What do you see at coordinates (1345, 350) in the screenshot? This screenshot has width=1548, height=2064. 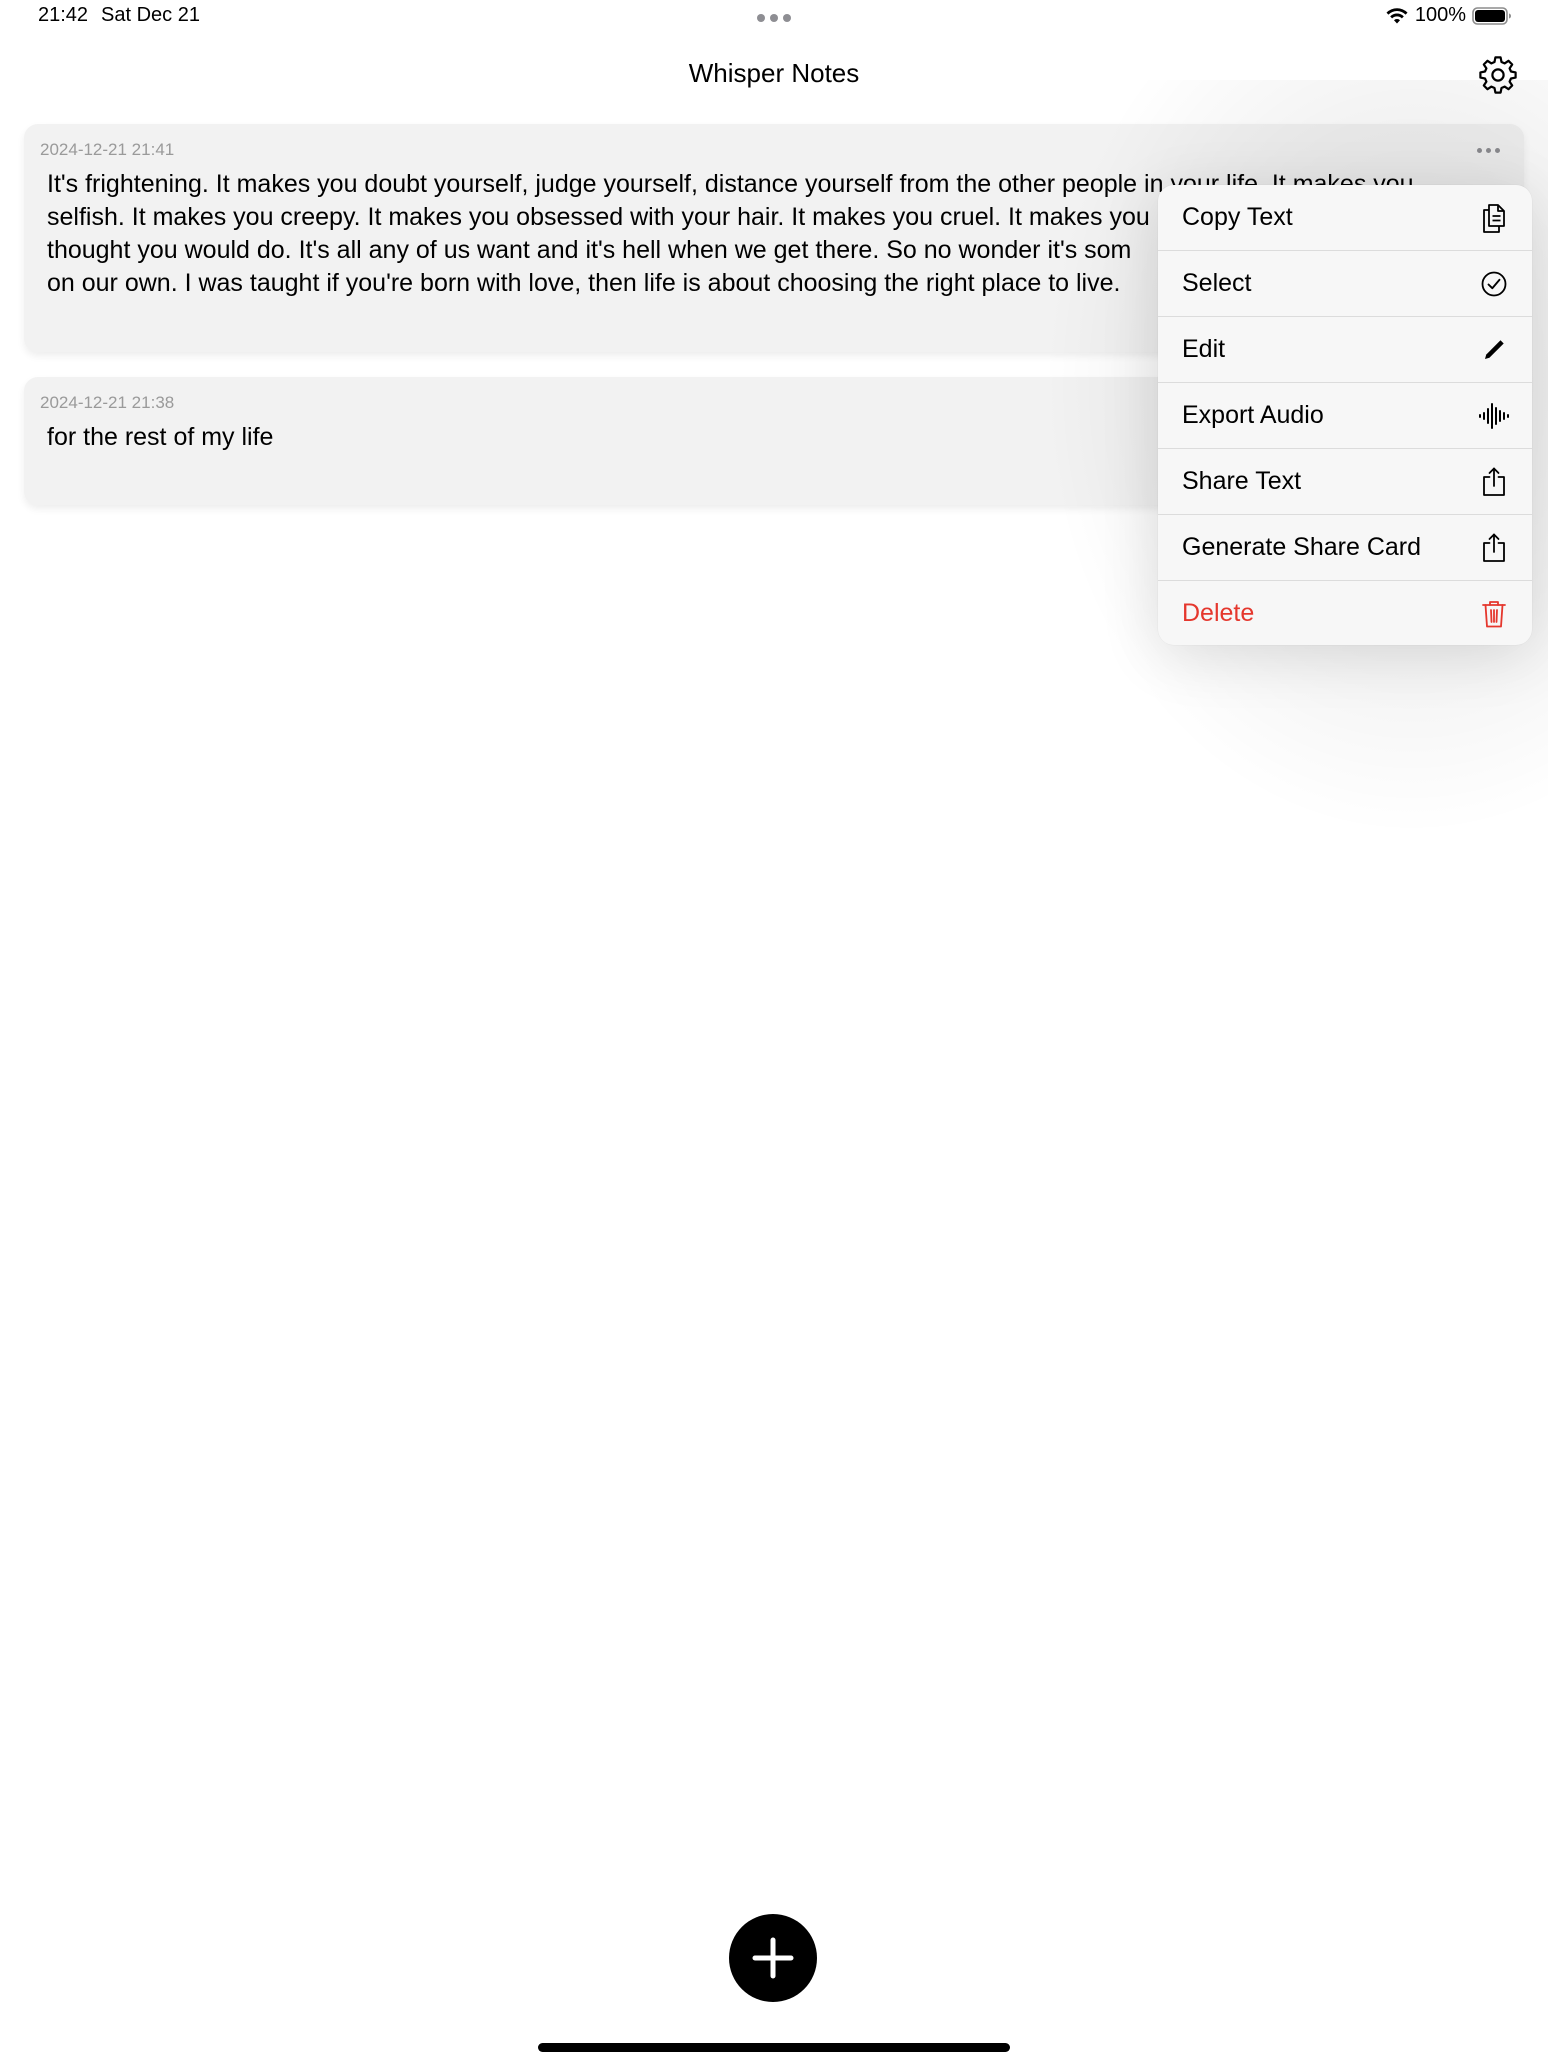 I see `menu-item-edit: Edit` at bounding box center [1345, 350].